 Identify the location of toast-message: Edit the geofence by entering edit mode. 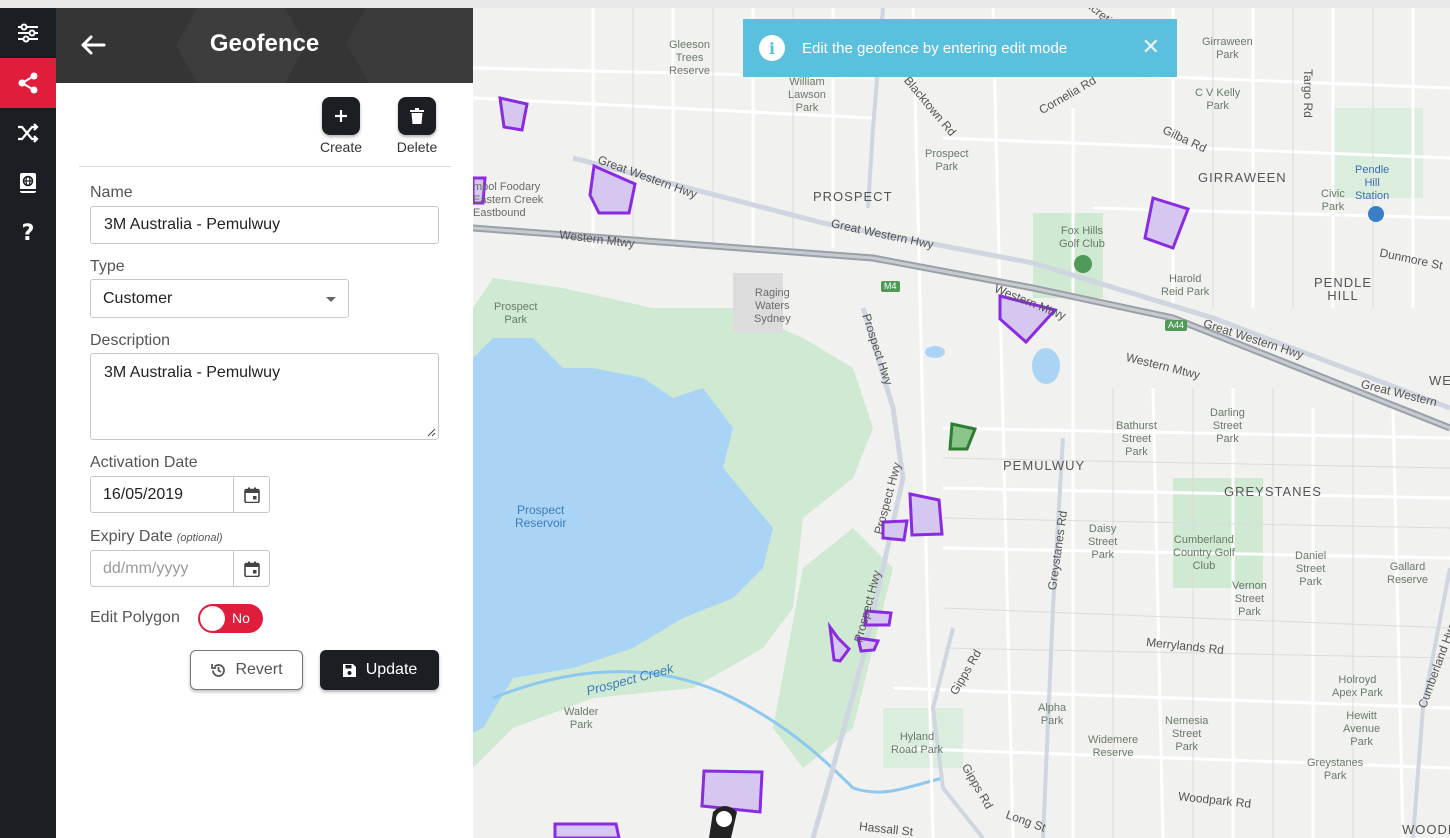
(935, 48).